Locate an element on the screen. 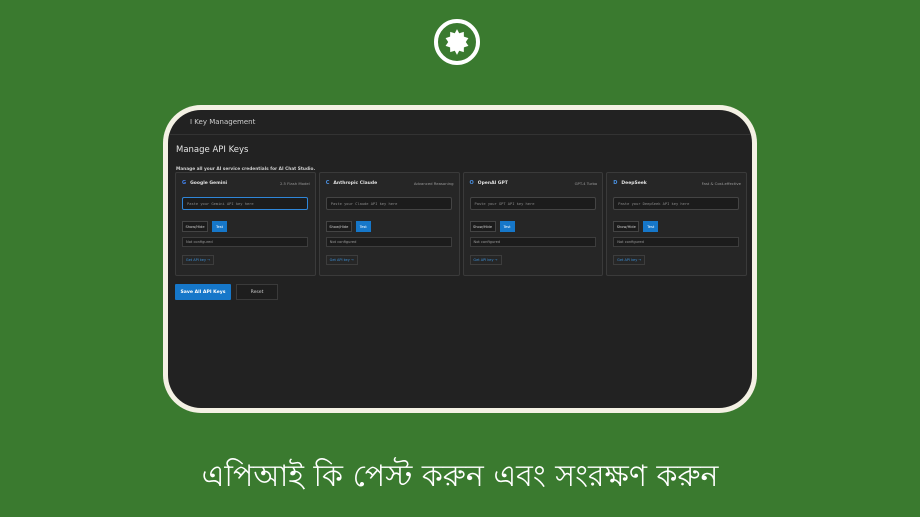  provider-name: OpenAI GPT is located at coordinates (492, 183).